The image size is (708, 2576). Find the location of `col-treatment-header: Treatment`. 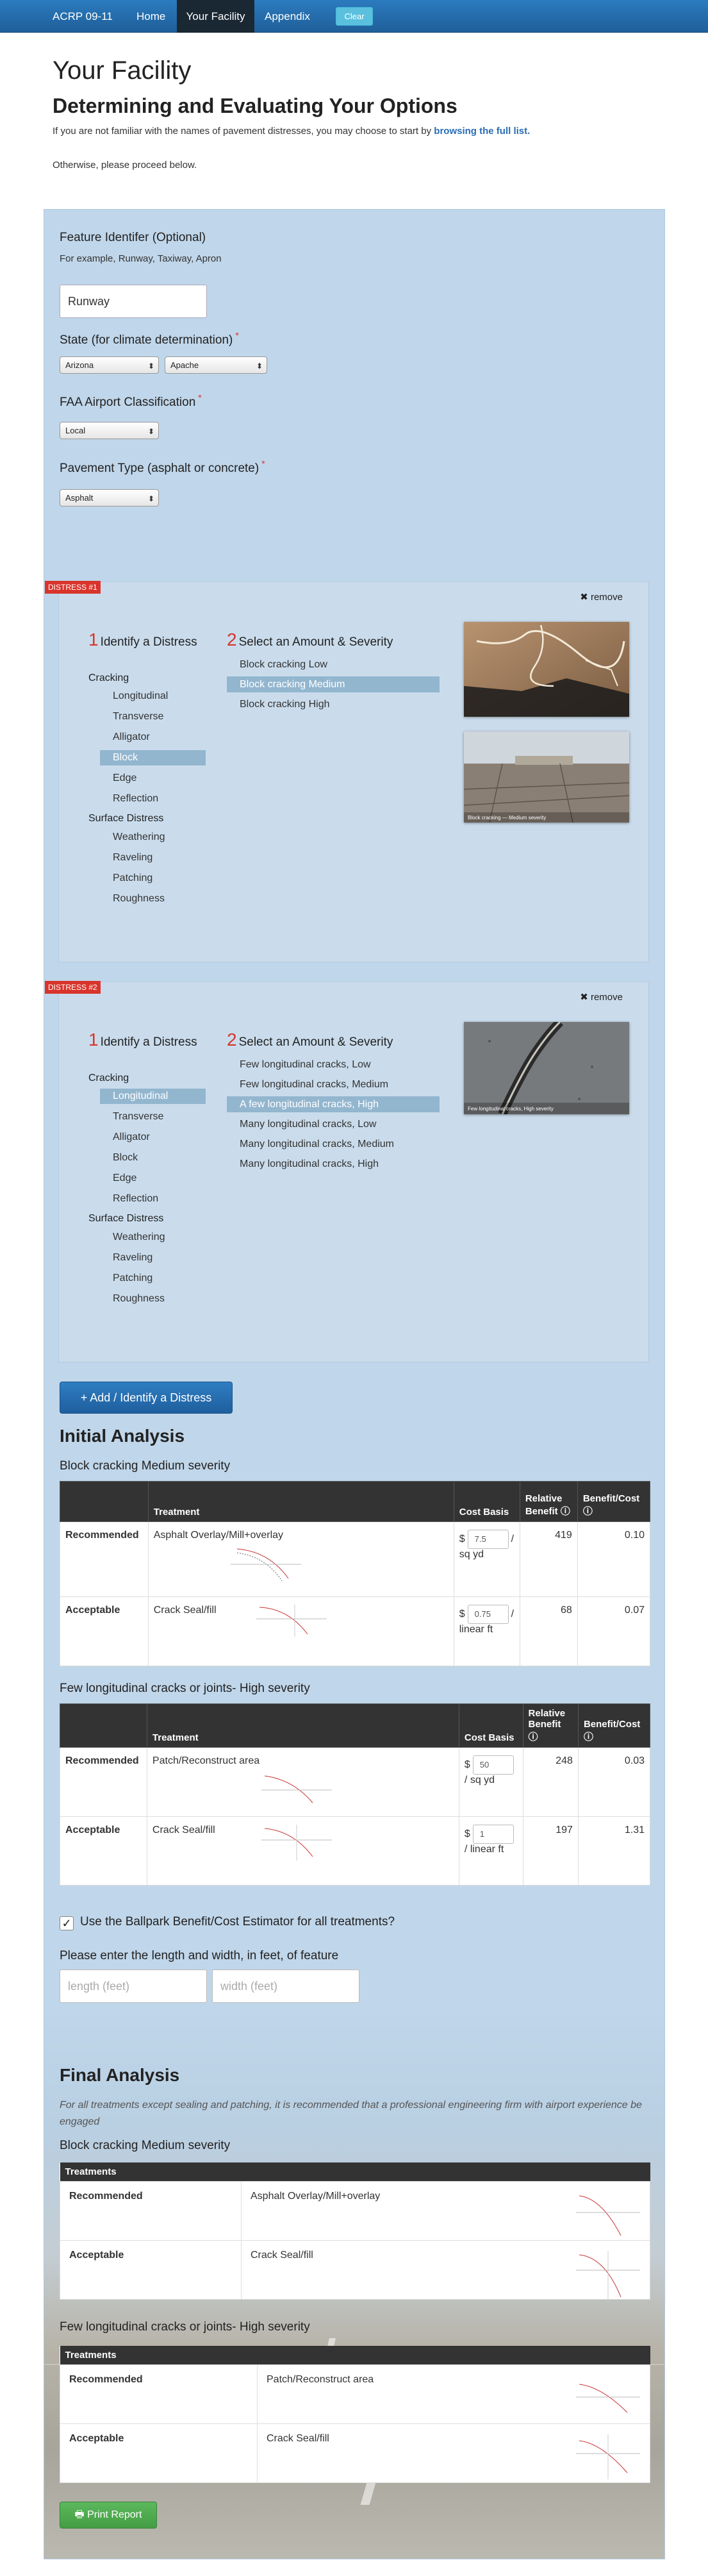

col-treatment-header: Treatment is located at coordinates (302, 1725).